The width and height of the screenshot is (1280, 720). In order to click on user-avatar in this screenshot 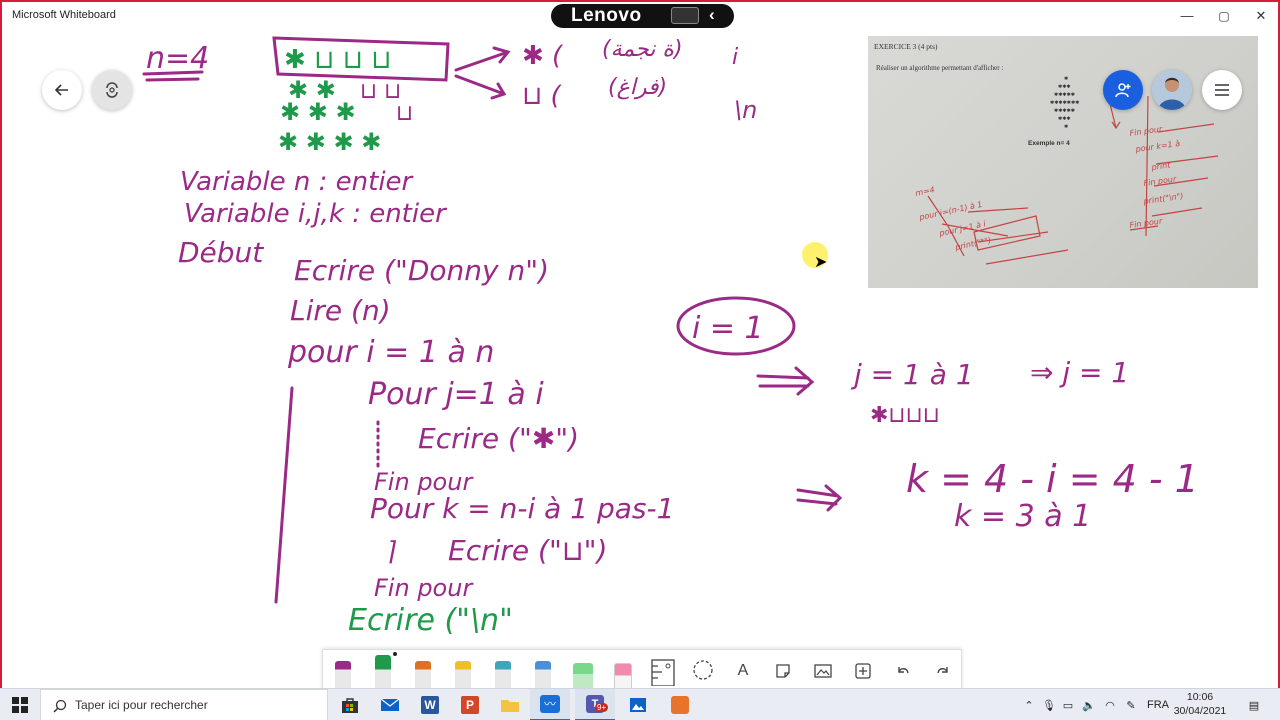, I will do `click(1172, 90)`.